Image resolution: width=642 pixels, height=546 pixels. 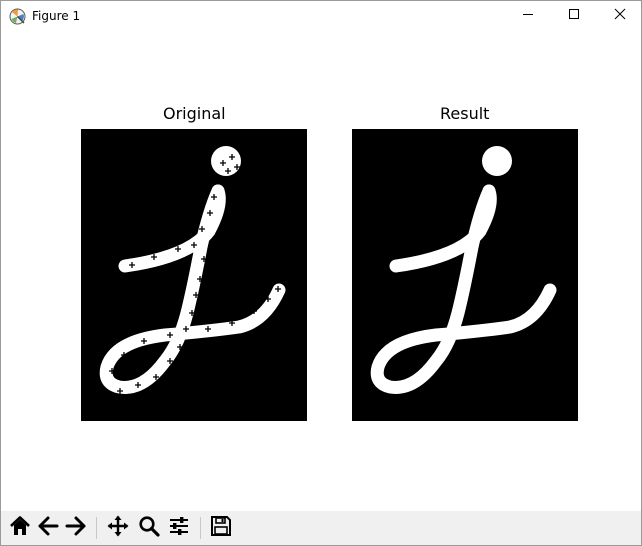 I want to click on subplots-configure-icon, so click(x=179, y=528).